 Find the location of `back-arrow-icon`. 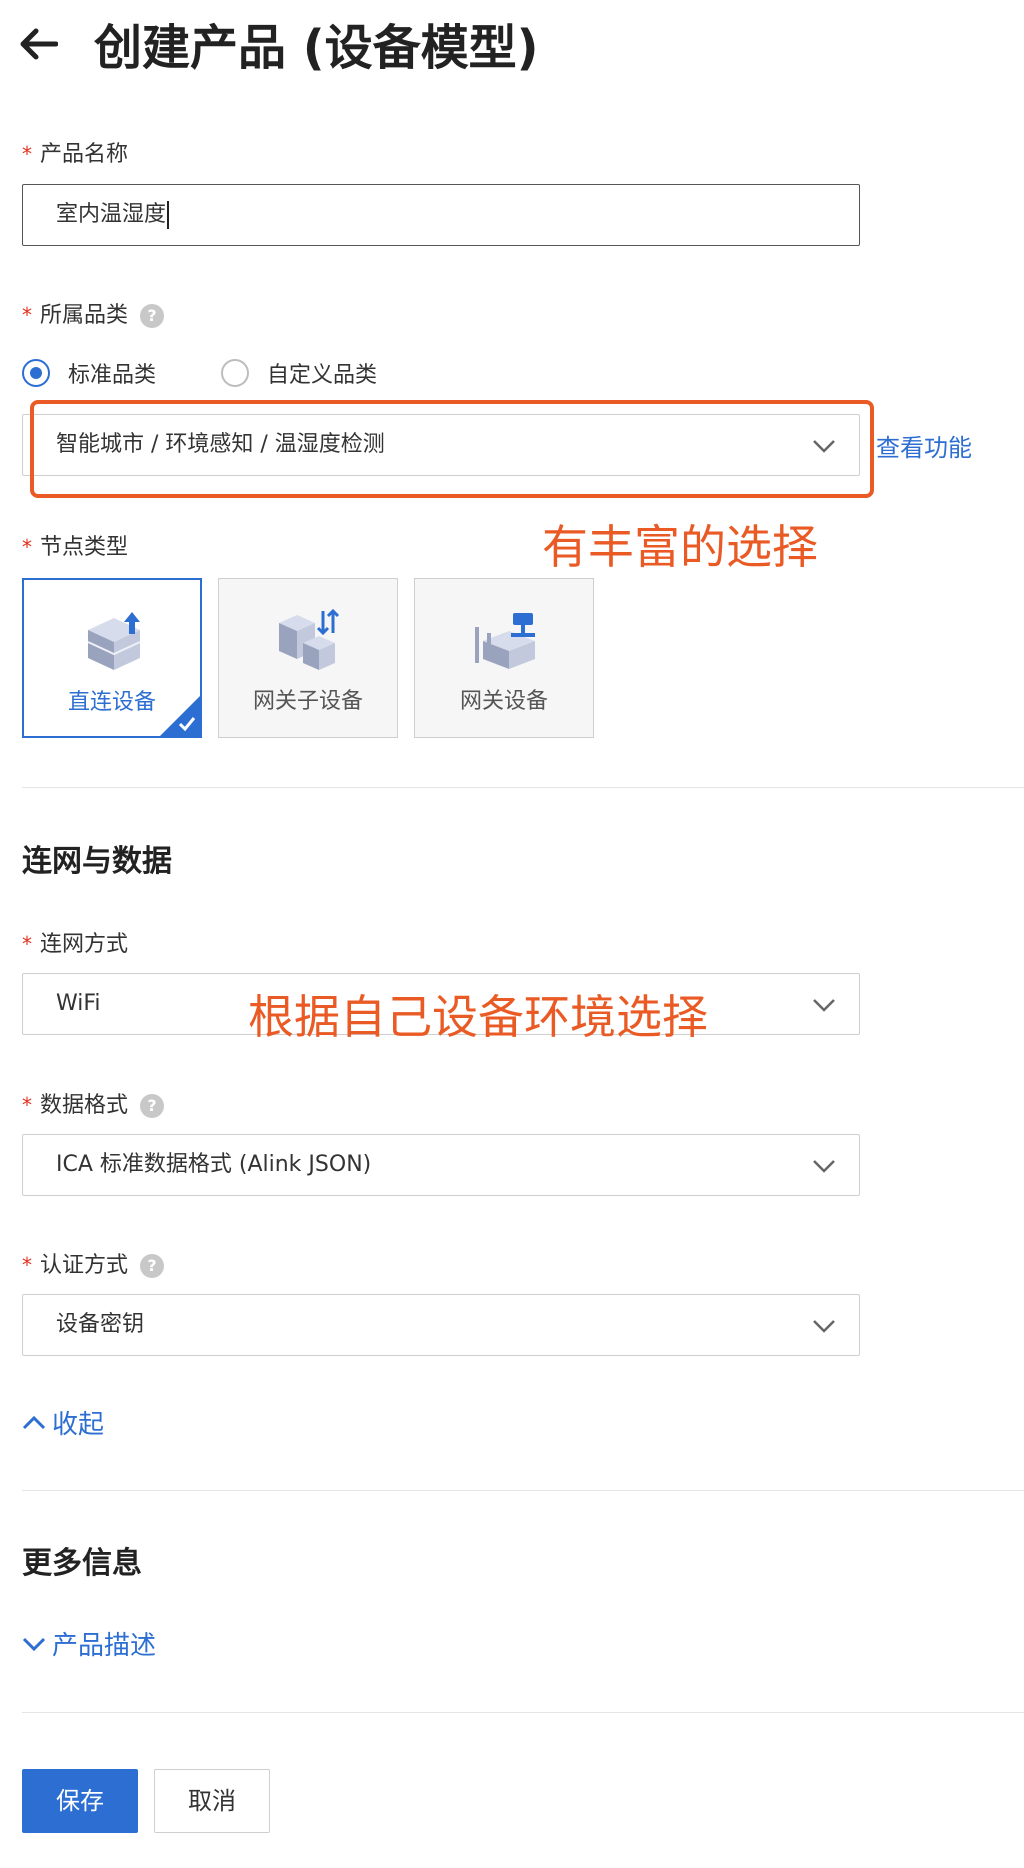

back-arrow-icon is located at coordinates (38, 44).